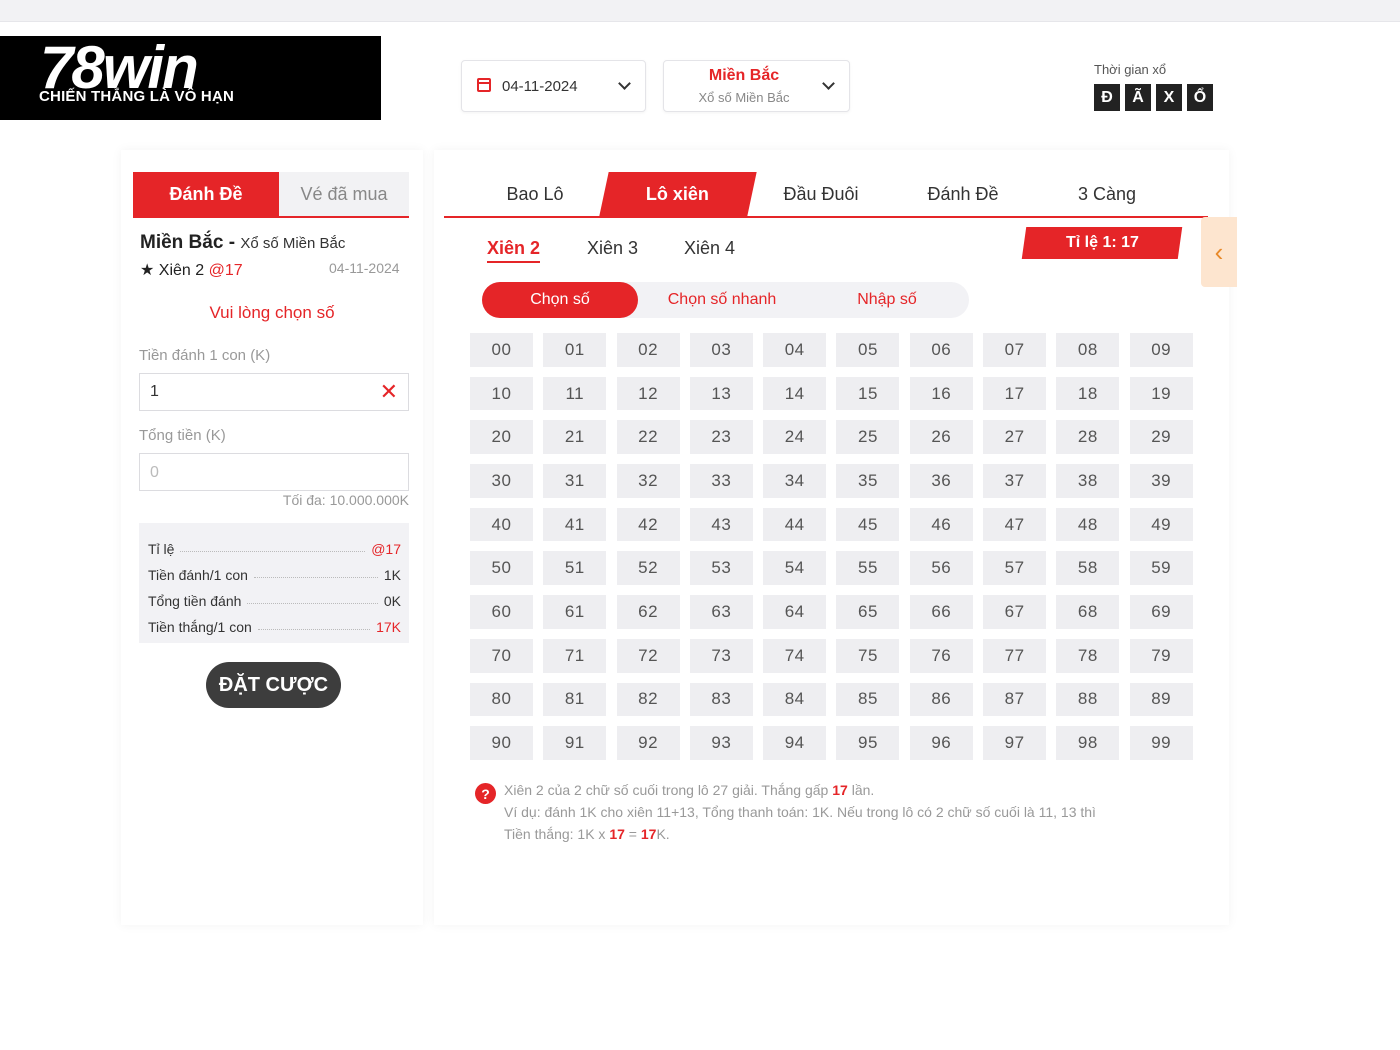 The height and width of the screenshot is (1050, 1400). What do you see at coordinates (648, 699) in the screenshot?
I see `number-cell: 82` at bounding box center [648, 699].